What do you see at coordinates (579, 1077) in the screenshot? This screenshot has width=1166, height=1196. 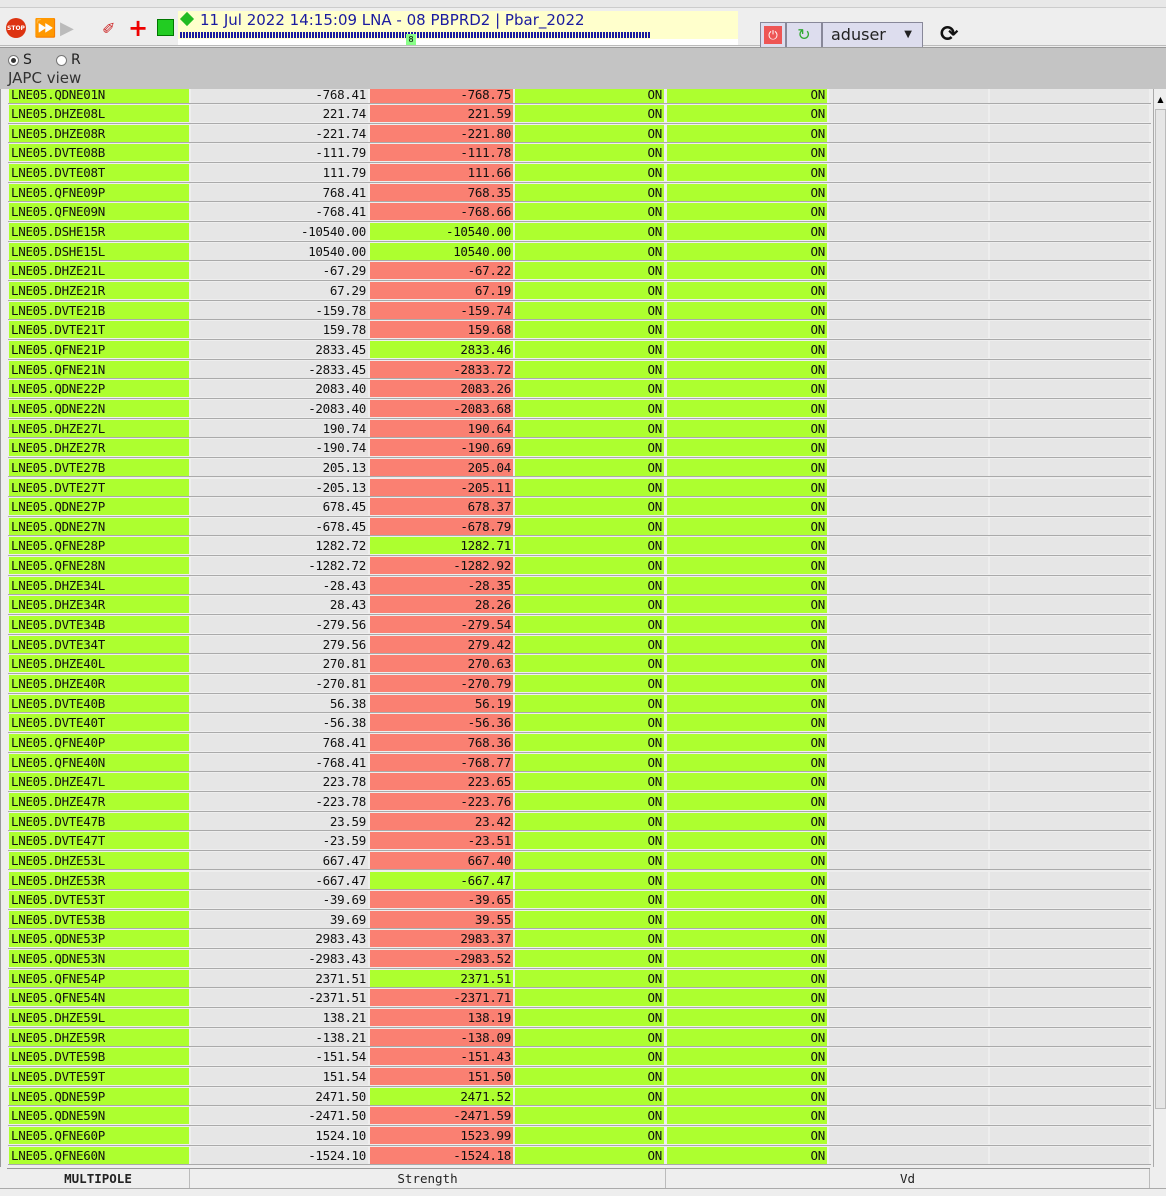 I see `table-row: LNE05.DVTE59T 151.54 151.50 ON ON` at bounding box center [579, 1077].